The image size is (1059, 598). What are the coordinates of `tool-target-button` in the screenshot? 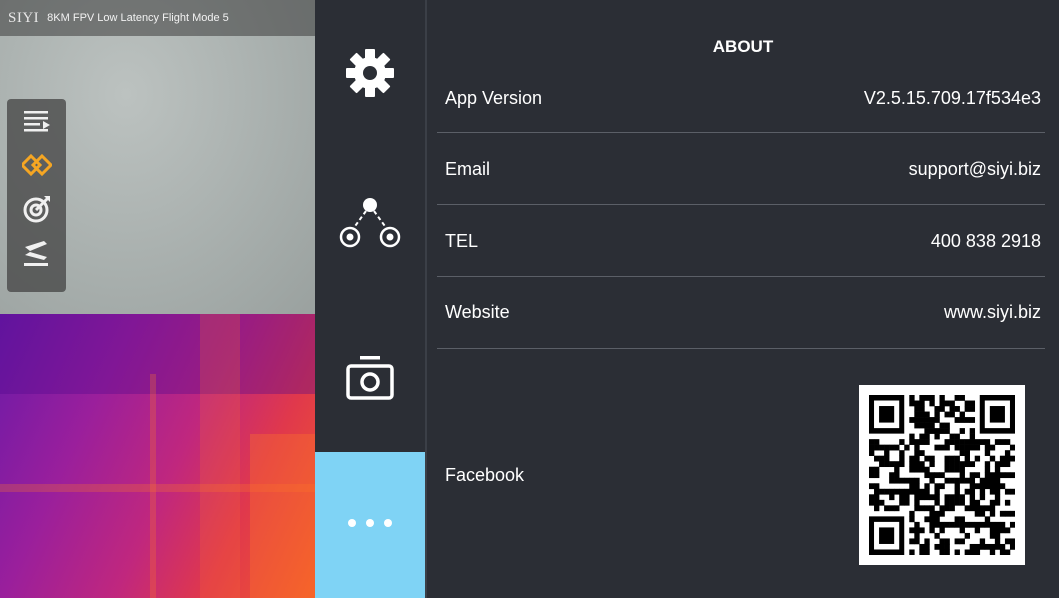 It's located at (37, 211).